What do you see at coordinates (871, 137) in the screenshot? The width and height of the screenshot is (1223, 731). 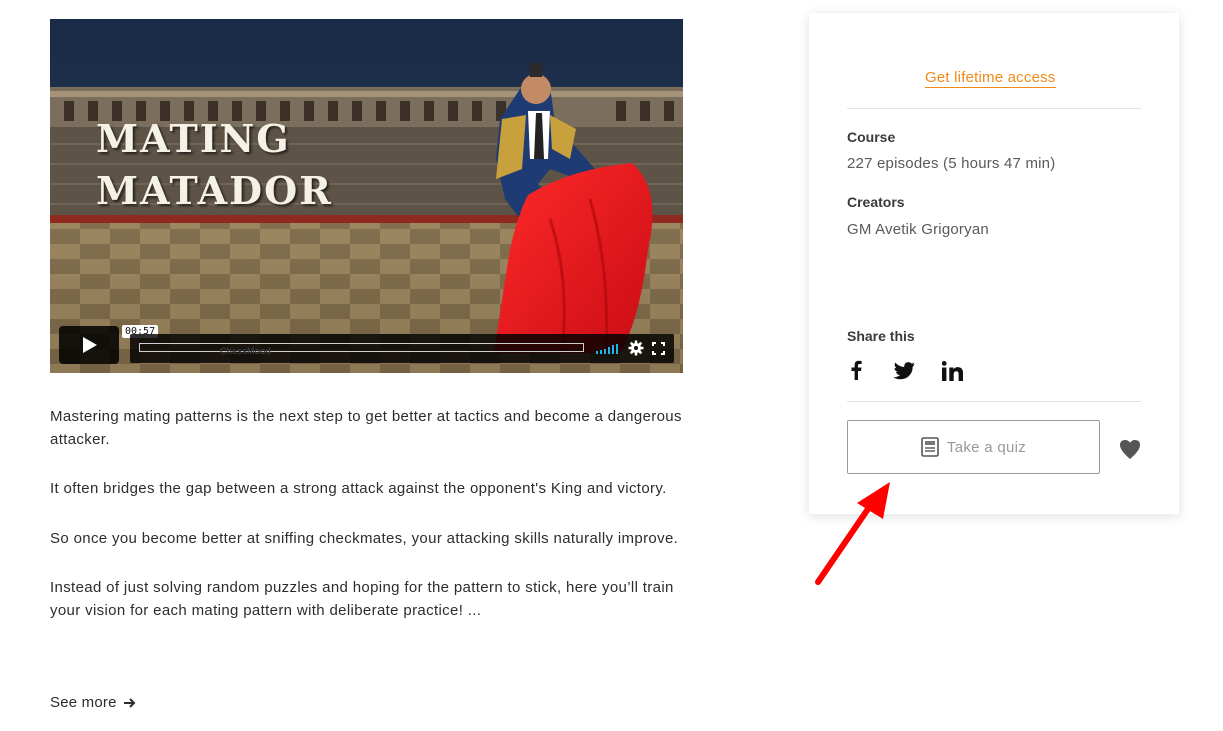 I see `course-label: Course` at bounding box center [871, 137].